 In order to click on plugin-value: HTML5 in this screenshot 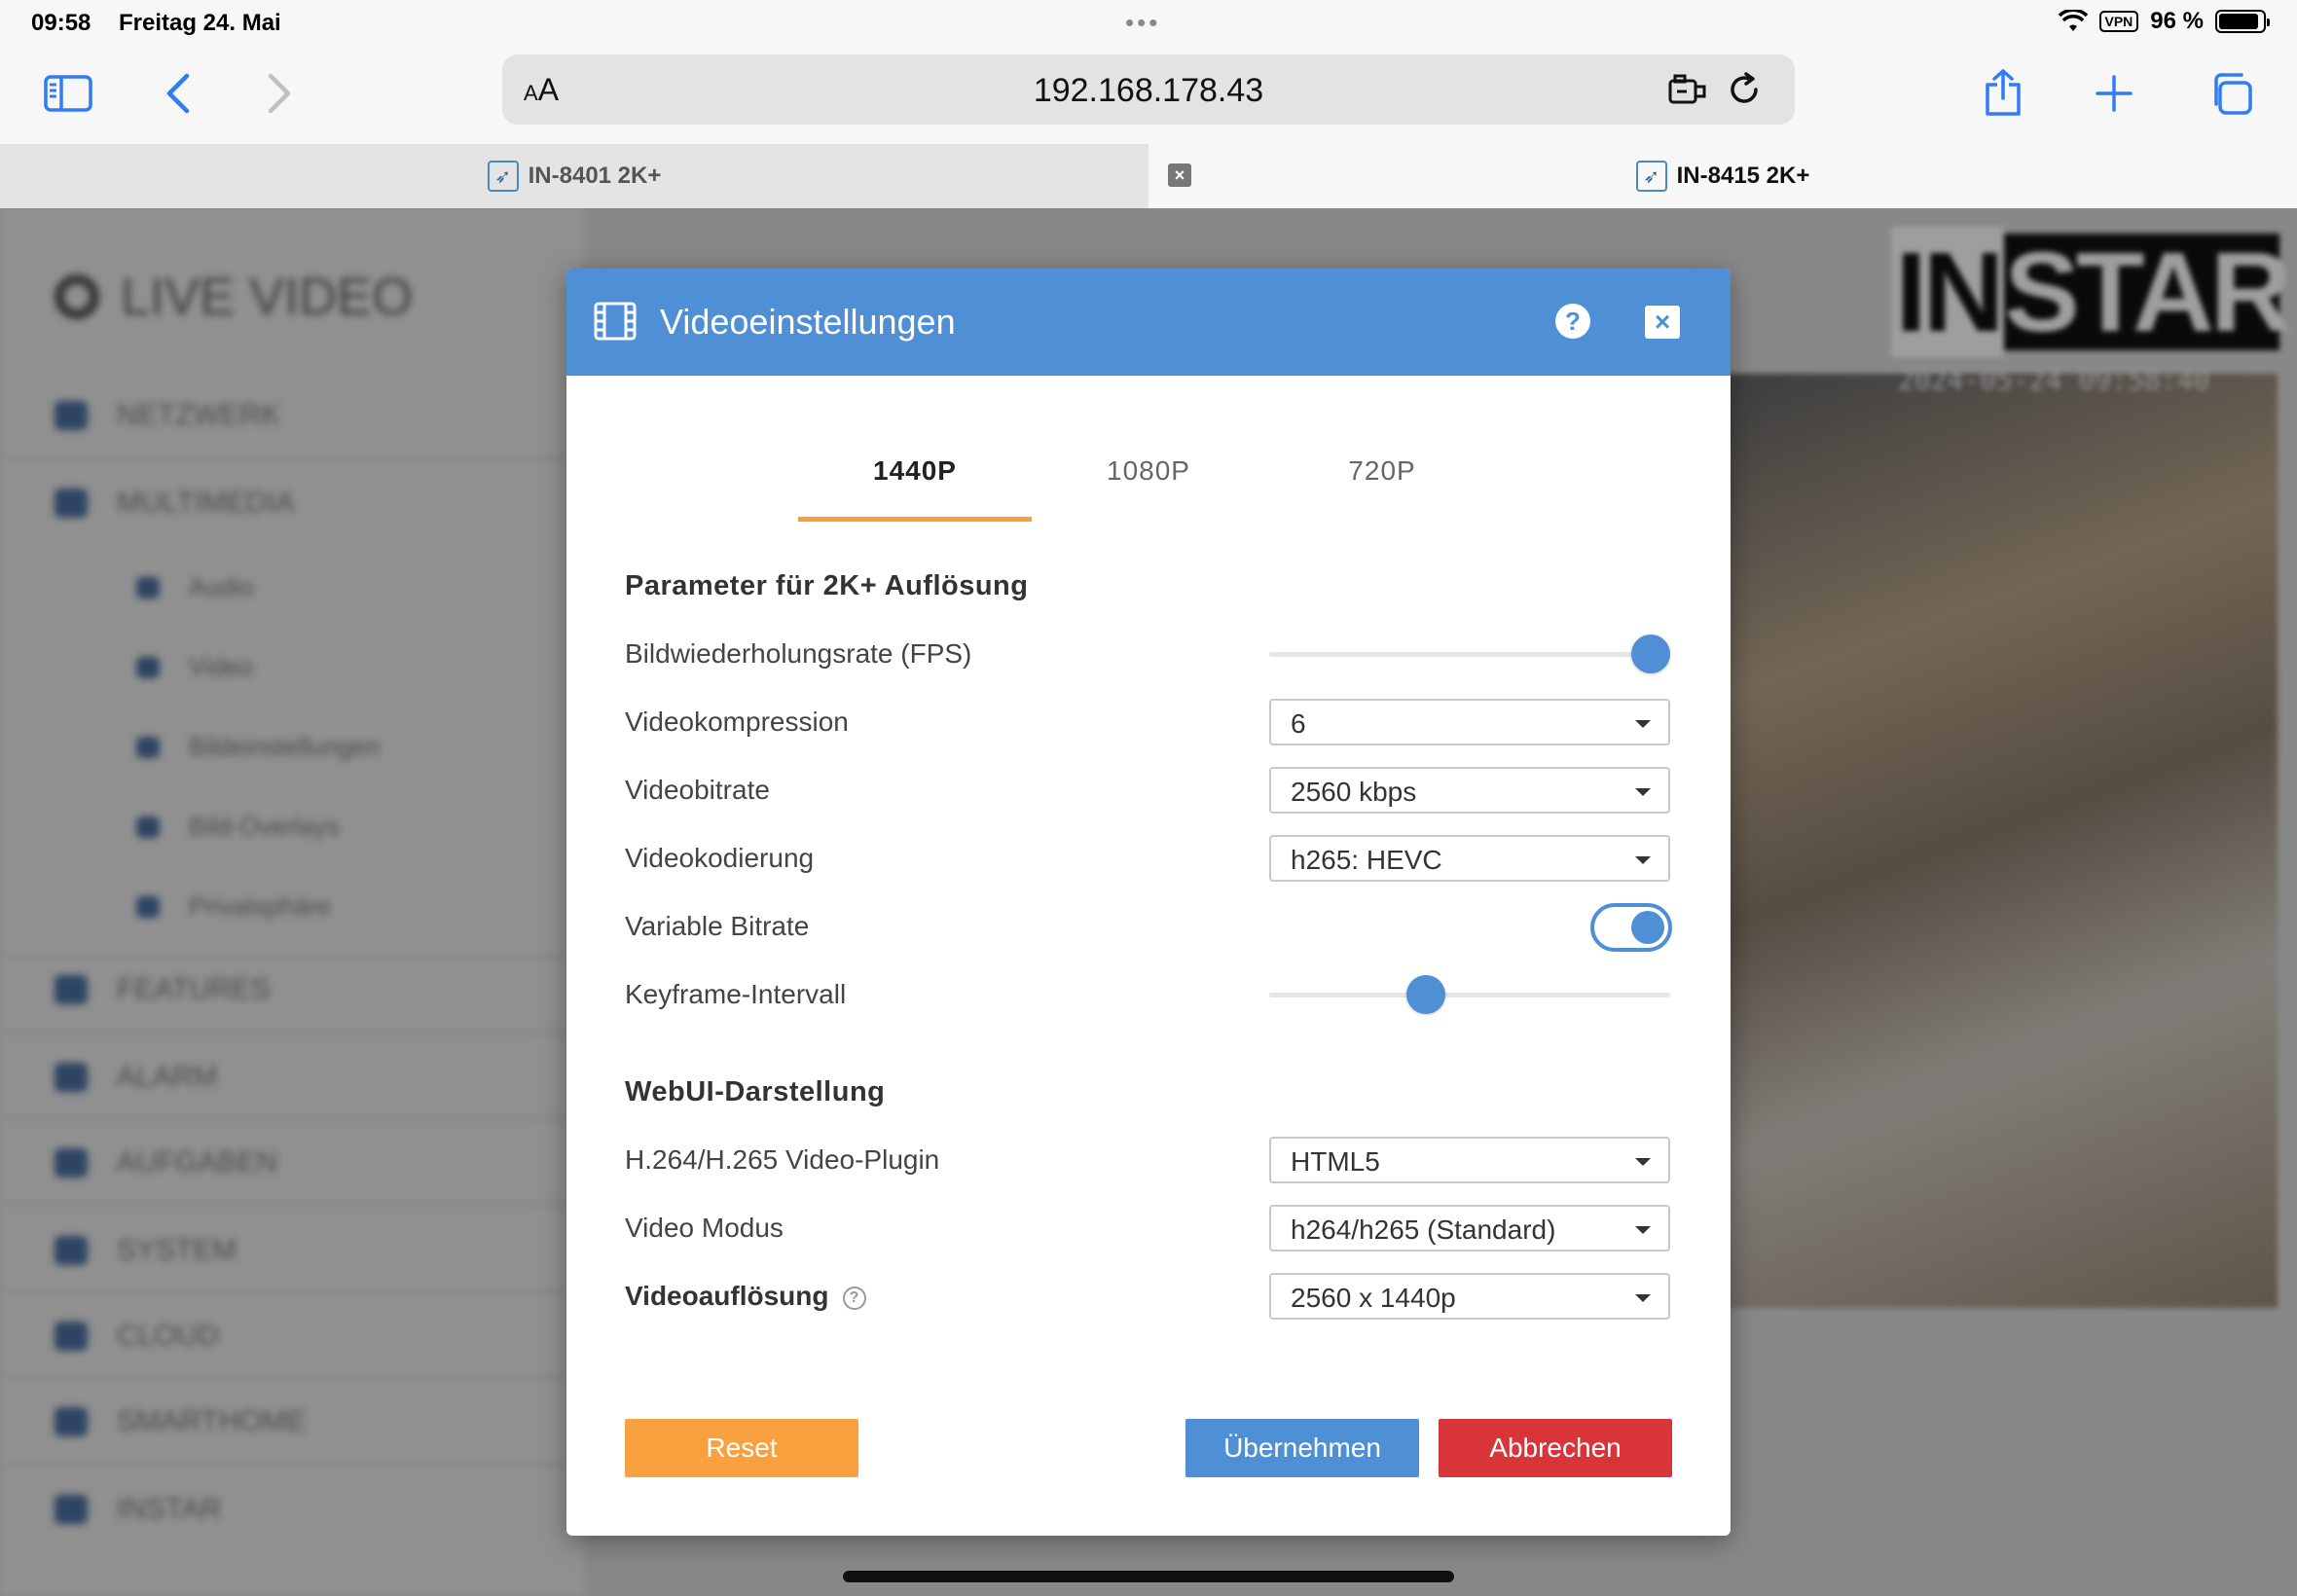, I will do `click(1336, 1161)`.